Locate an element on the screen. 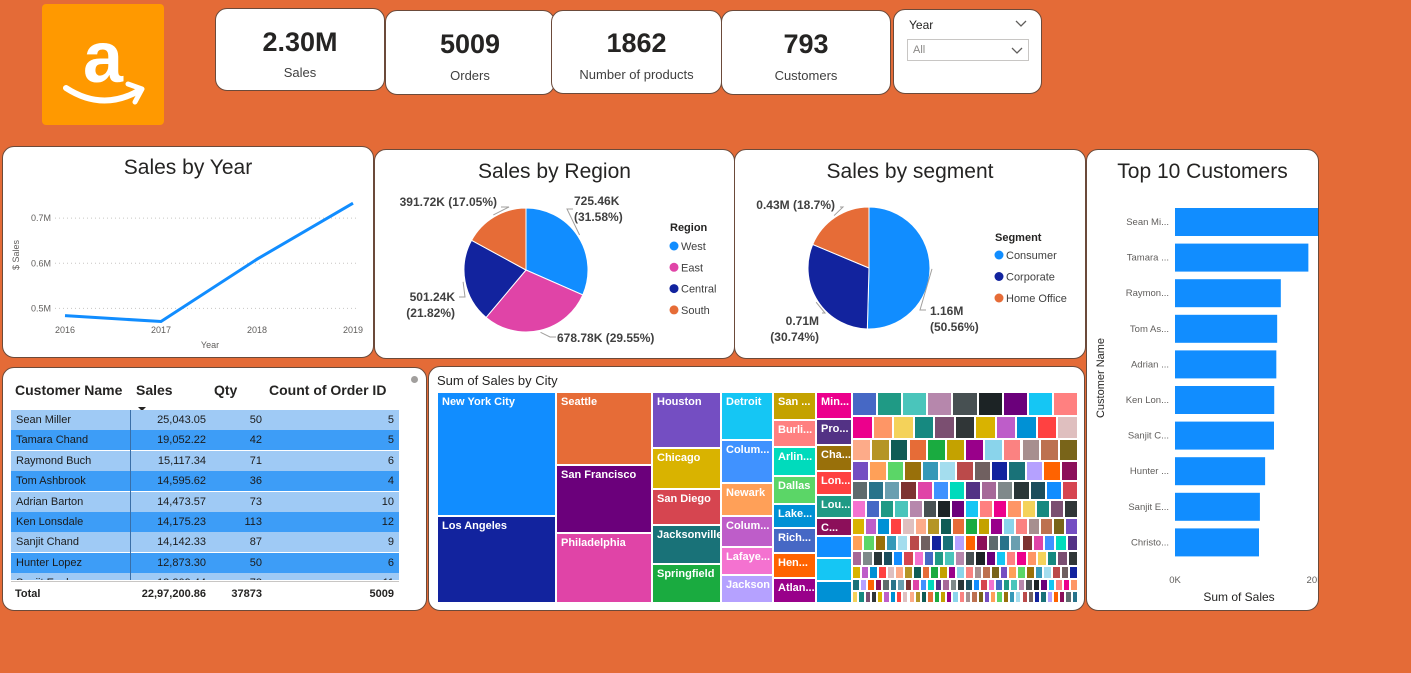  table-row: Raymond Buch 15,117.34 71 6 is located at coordinates (205, 460).